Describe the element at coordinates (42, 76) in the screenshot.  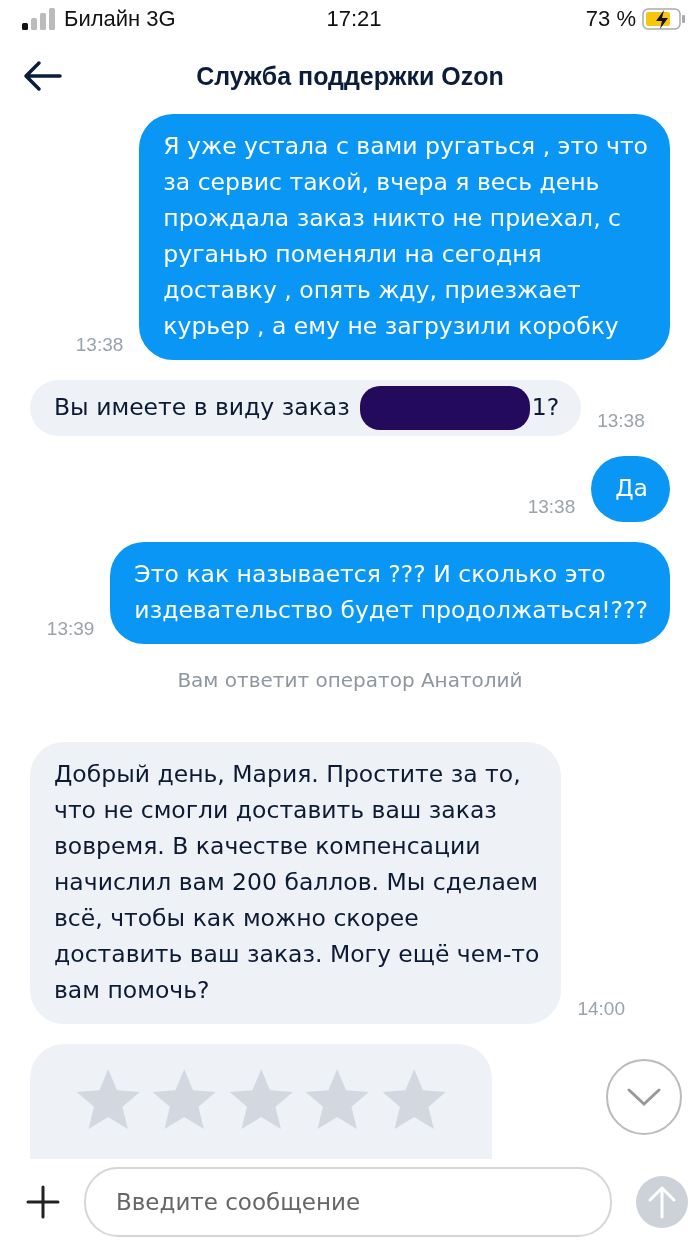
I see `back-arrow-icon` at that location.